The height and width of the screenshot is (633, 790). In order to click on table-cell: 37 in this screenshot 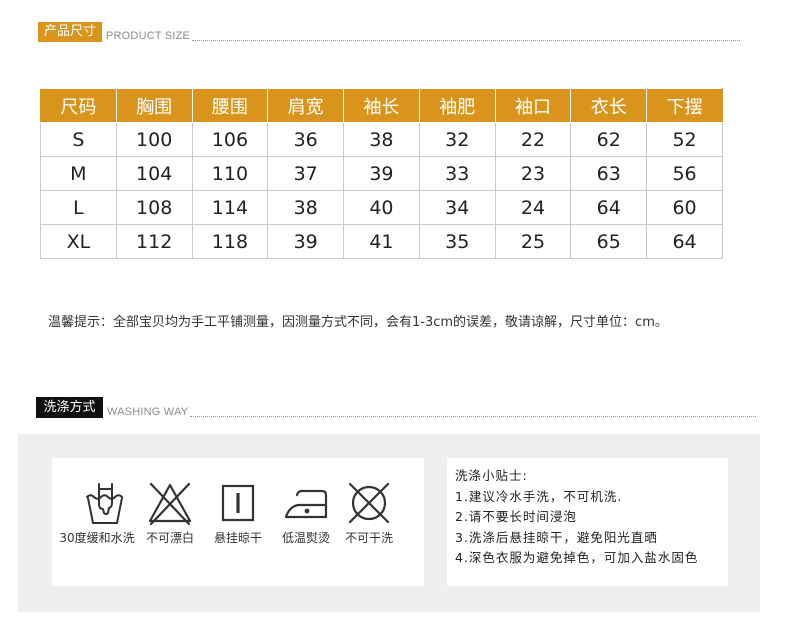, I will do `click(306, 173)`.